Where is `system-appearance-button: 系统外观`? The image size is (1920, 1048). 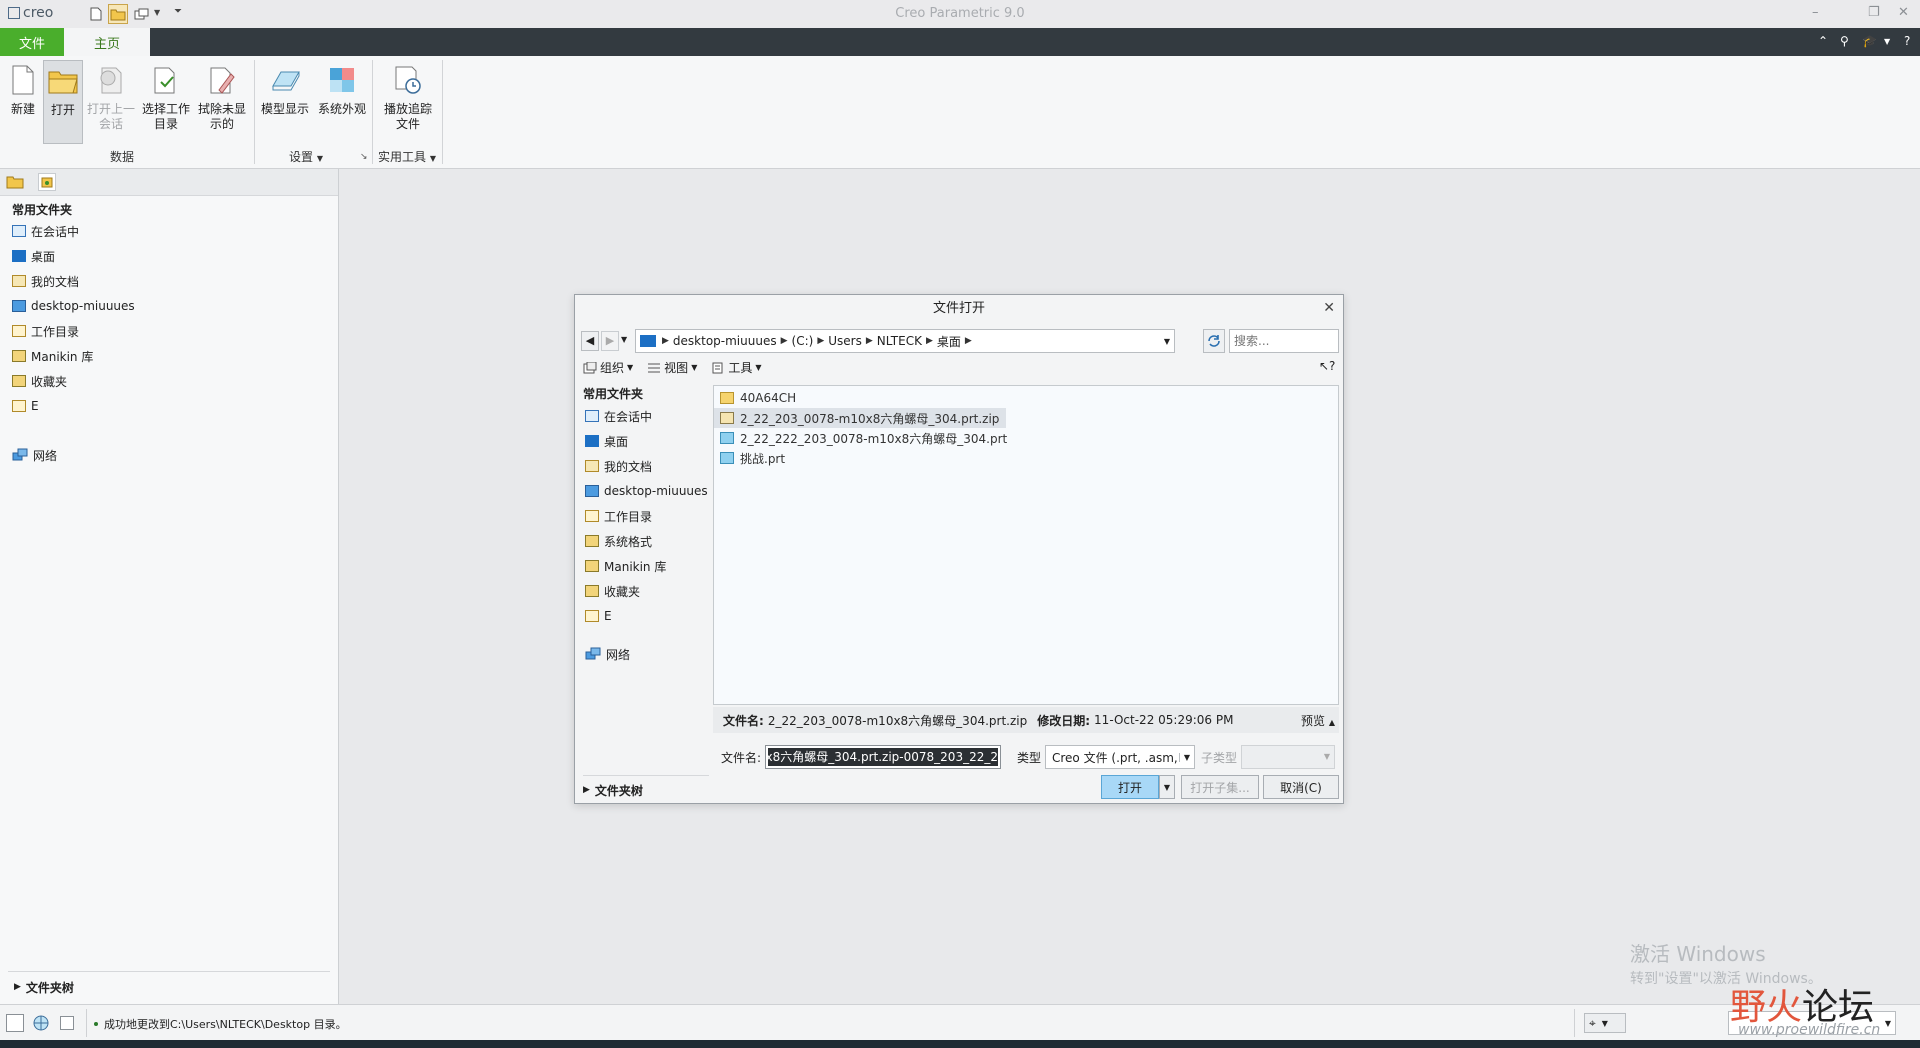 system-appearance-button: 系统外观 is located at coordinates (342, 88).